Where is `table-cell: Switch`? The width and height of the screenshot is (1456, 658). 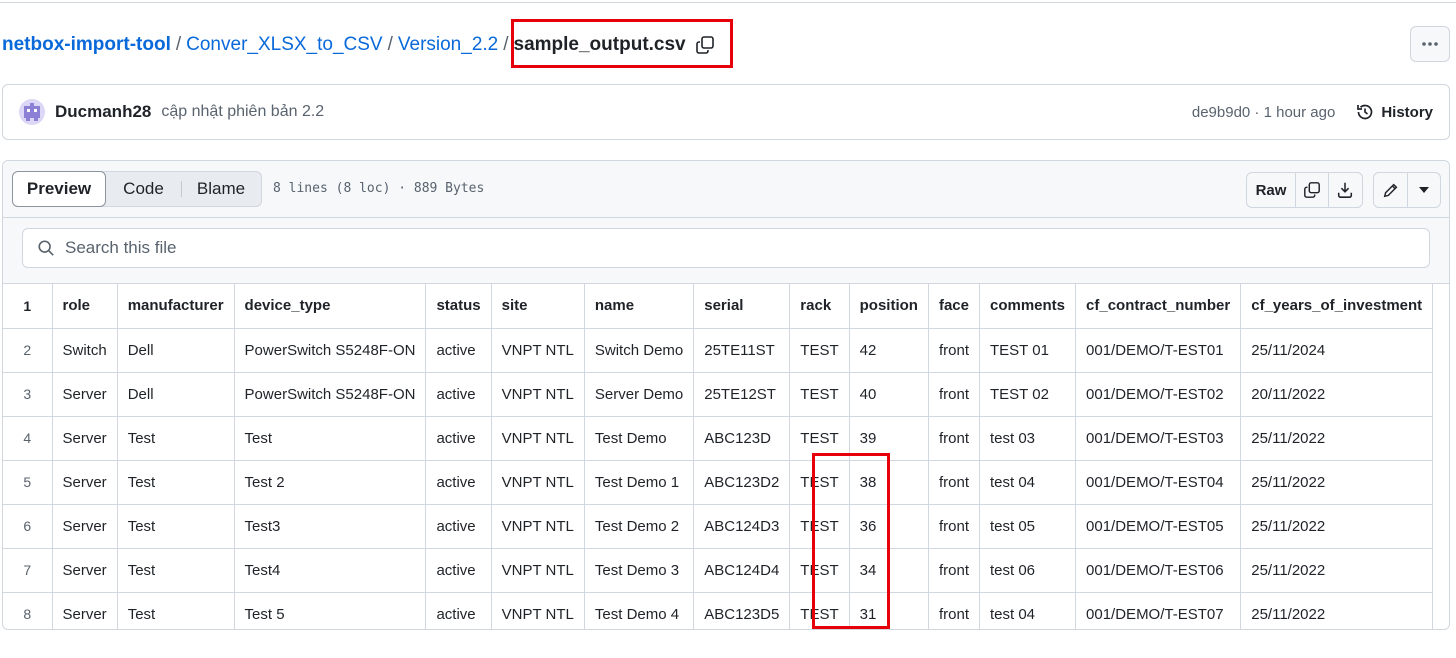 table-cell: Switch is located at coordinates (84, 350).